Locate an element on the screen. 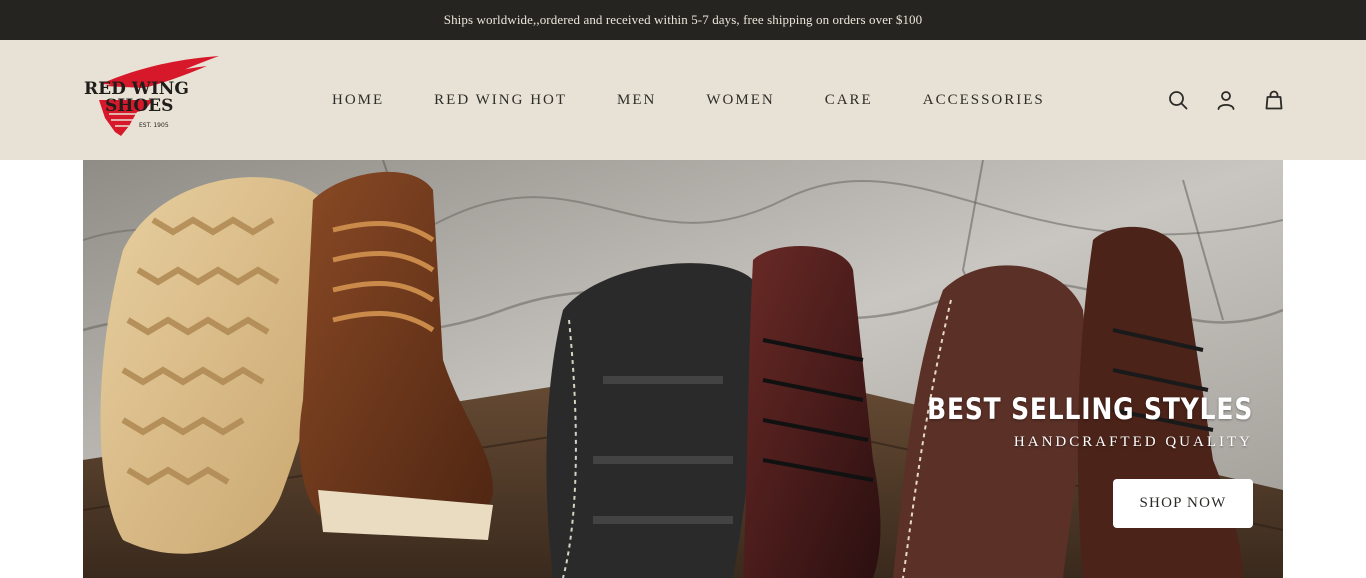 This screenshot has height=578, width=1366. svg-text: SHOES is located at coordinates (139, 106).